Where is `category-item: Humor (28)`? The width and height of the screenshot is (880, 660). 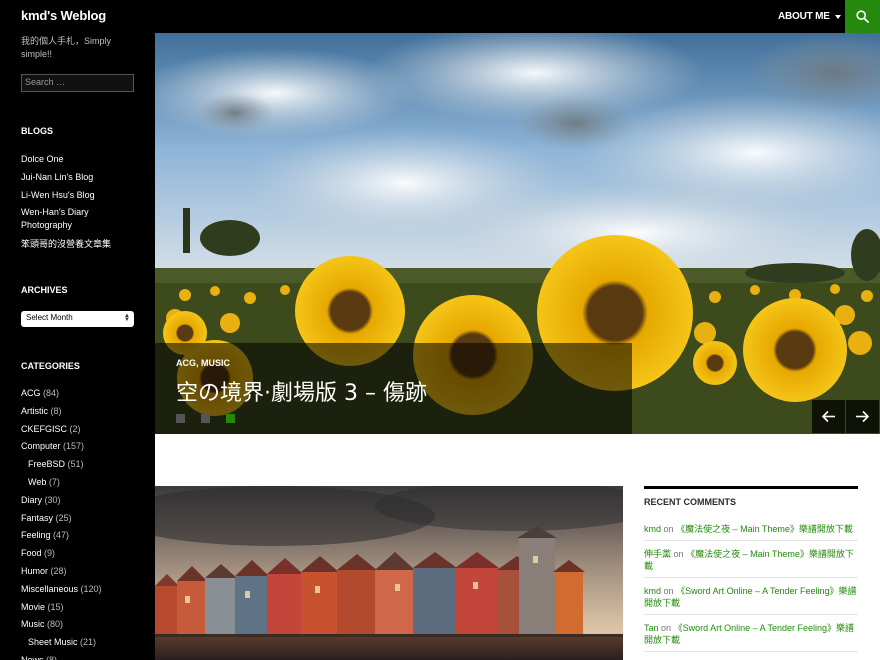 category-item: Humor (28) is located at coordinates (61, 572).